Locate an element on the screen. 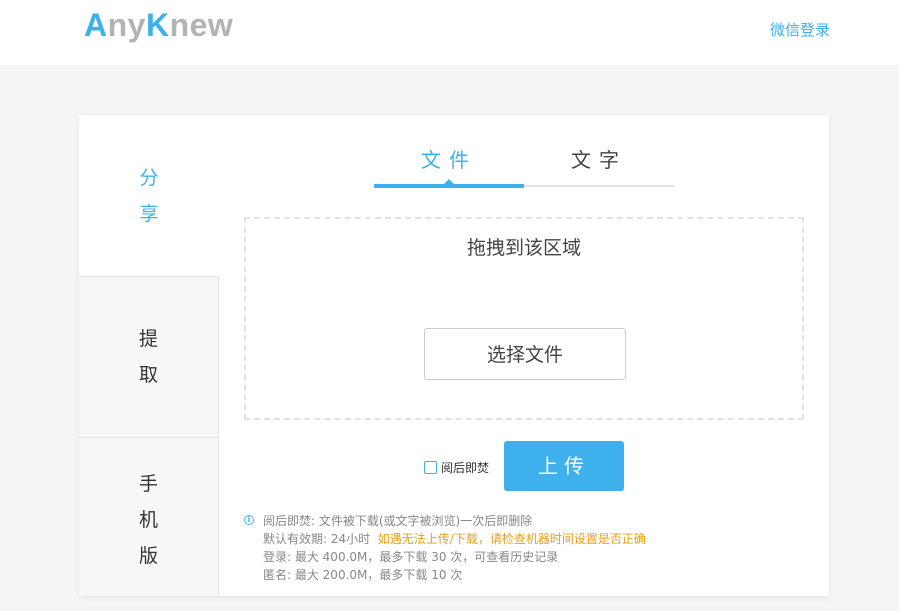  sidebar-item-share-char: 分 is located at coordinates (149, 177).